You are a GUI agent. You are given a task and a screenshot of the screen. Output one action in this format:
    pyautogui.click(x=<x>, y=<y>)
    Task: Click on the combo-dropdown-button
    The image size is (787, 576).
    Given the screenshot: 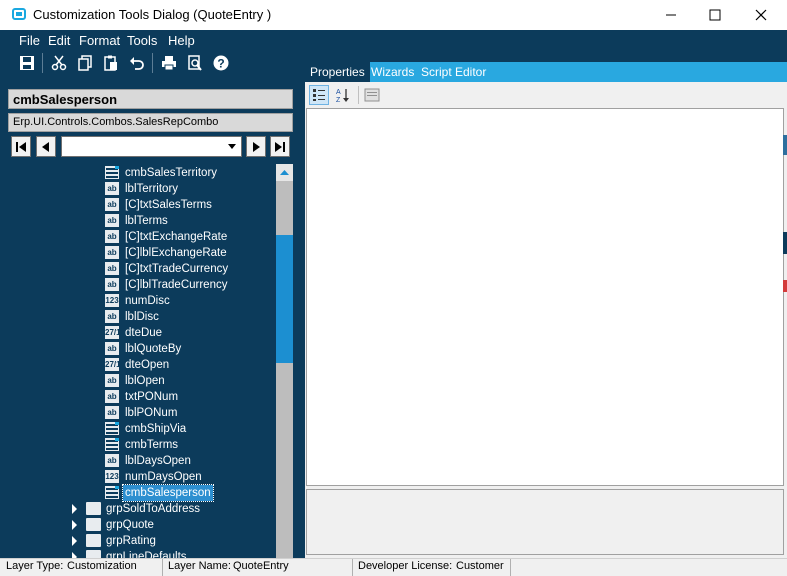 What is the action you would take?
    pyautogui.click(x=232, y=146)
    